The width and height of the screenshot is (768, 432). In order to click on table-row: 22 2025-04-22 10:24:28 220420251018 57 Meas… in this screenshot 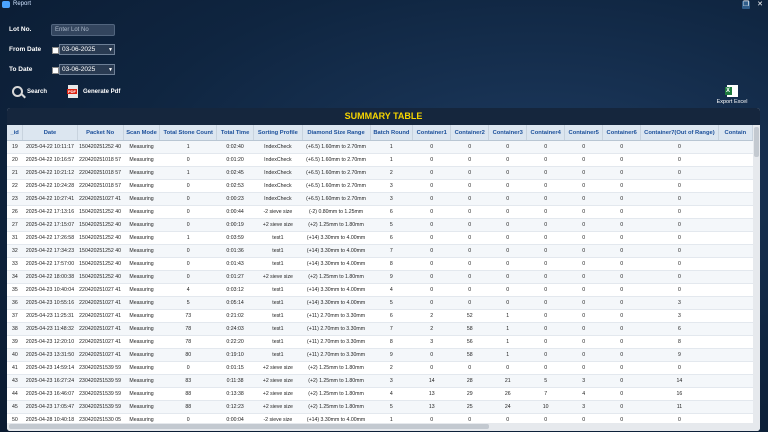, I will do `click(380, 186)`.